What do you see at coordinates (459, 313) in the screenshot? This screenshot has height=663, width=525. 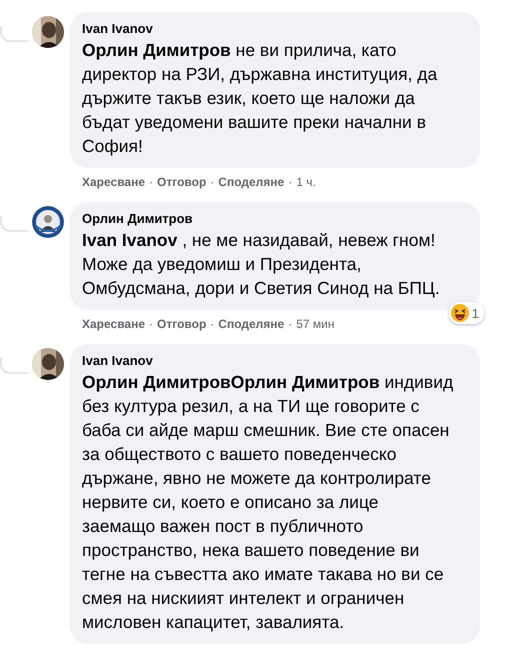 I see `laughing-emoji-icon` at bounding box center [459, 313].